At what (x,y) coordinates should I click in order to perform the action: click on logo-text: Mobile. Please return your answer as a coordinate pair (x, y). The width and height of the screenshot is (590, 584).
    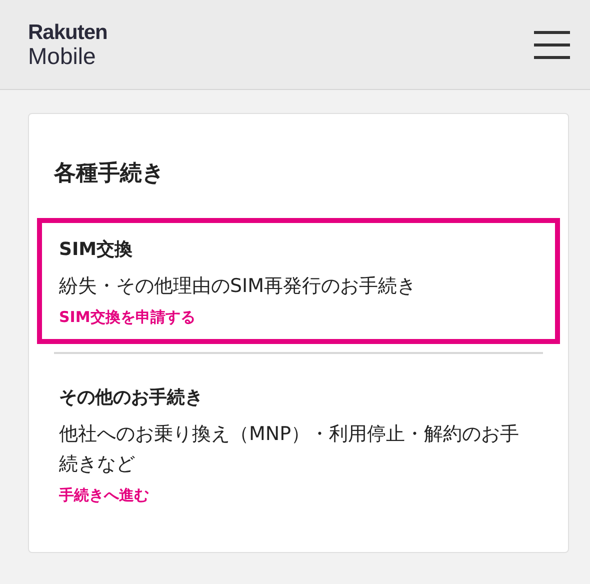
    Looking at the image, I should click on (62, 56).